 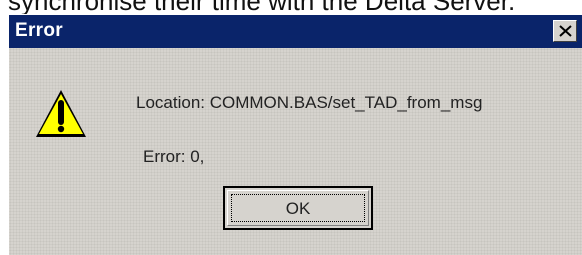 What do you see at coordinates (39, 30) in the screenshot?
I see `dialog-title: Error` at bounding box center [39, 30].